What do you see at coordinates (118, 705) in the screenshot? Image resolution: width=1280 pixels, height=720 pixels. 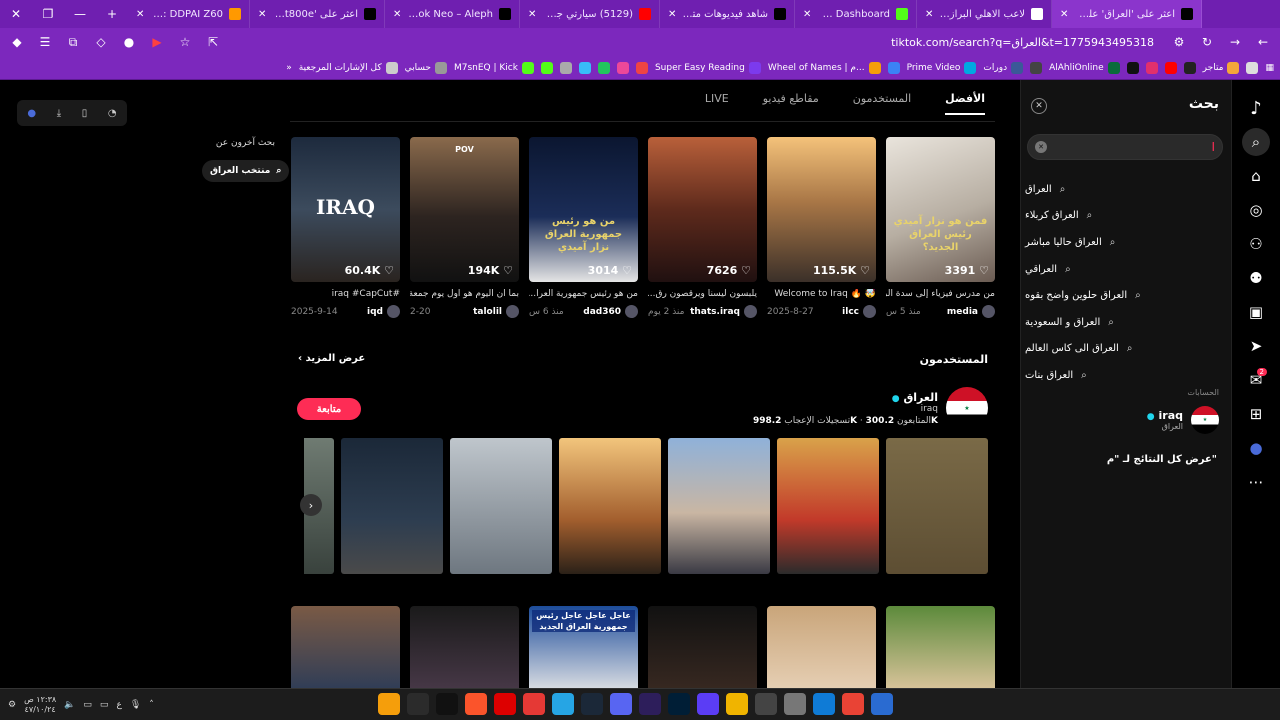 I see `language-indicator: ع` at bounding box center [118, 705].